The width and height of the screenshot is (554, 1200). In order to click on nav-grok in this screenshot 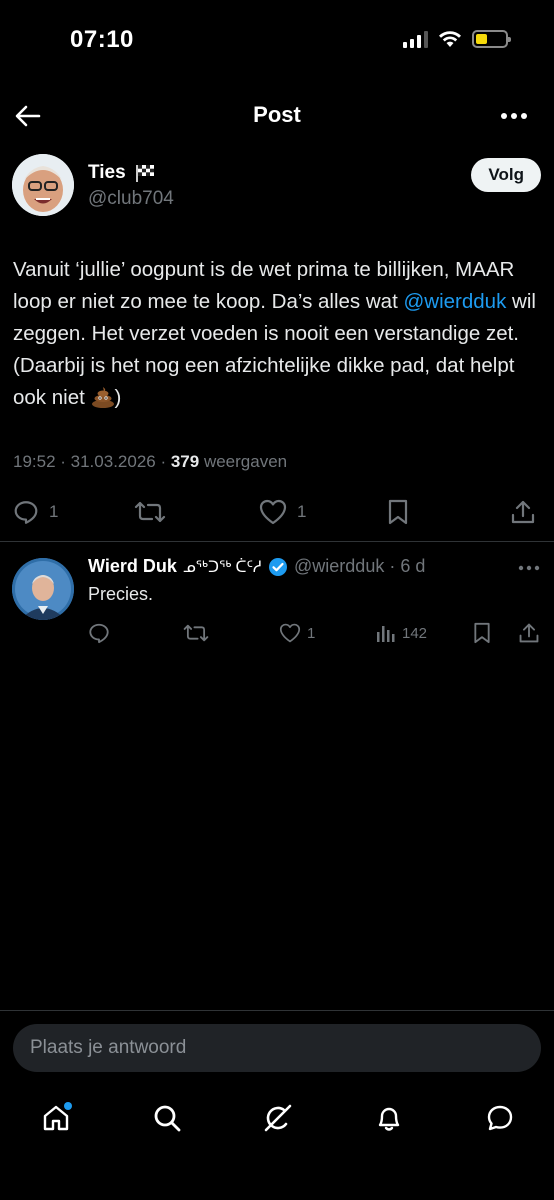, I will do `click(278, 1118)`.